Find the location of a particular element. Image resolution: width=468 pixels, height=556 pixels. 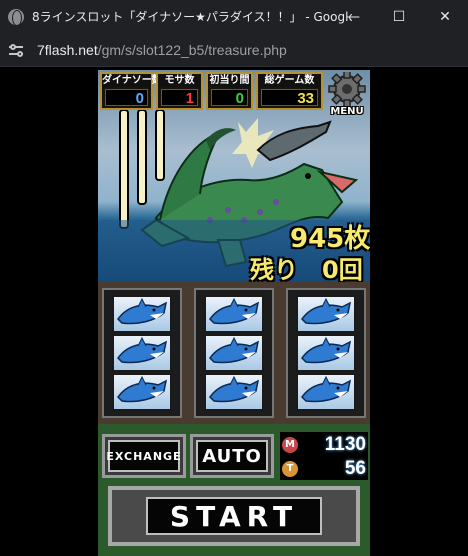

exchange-label: EXCHANGE is located at coordinates (143, 456).